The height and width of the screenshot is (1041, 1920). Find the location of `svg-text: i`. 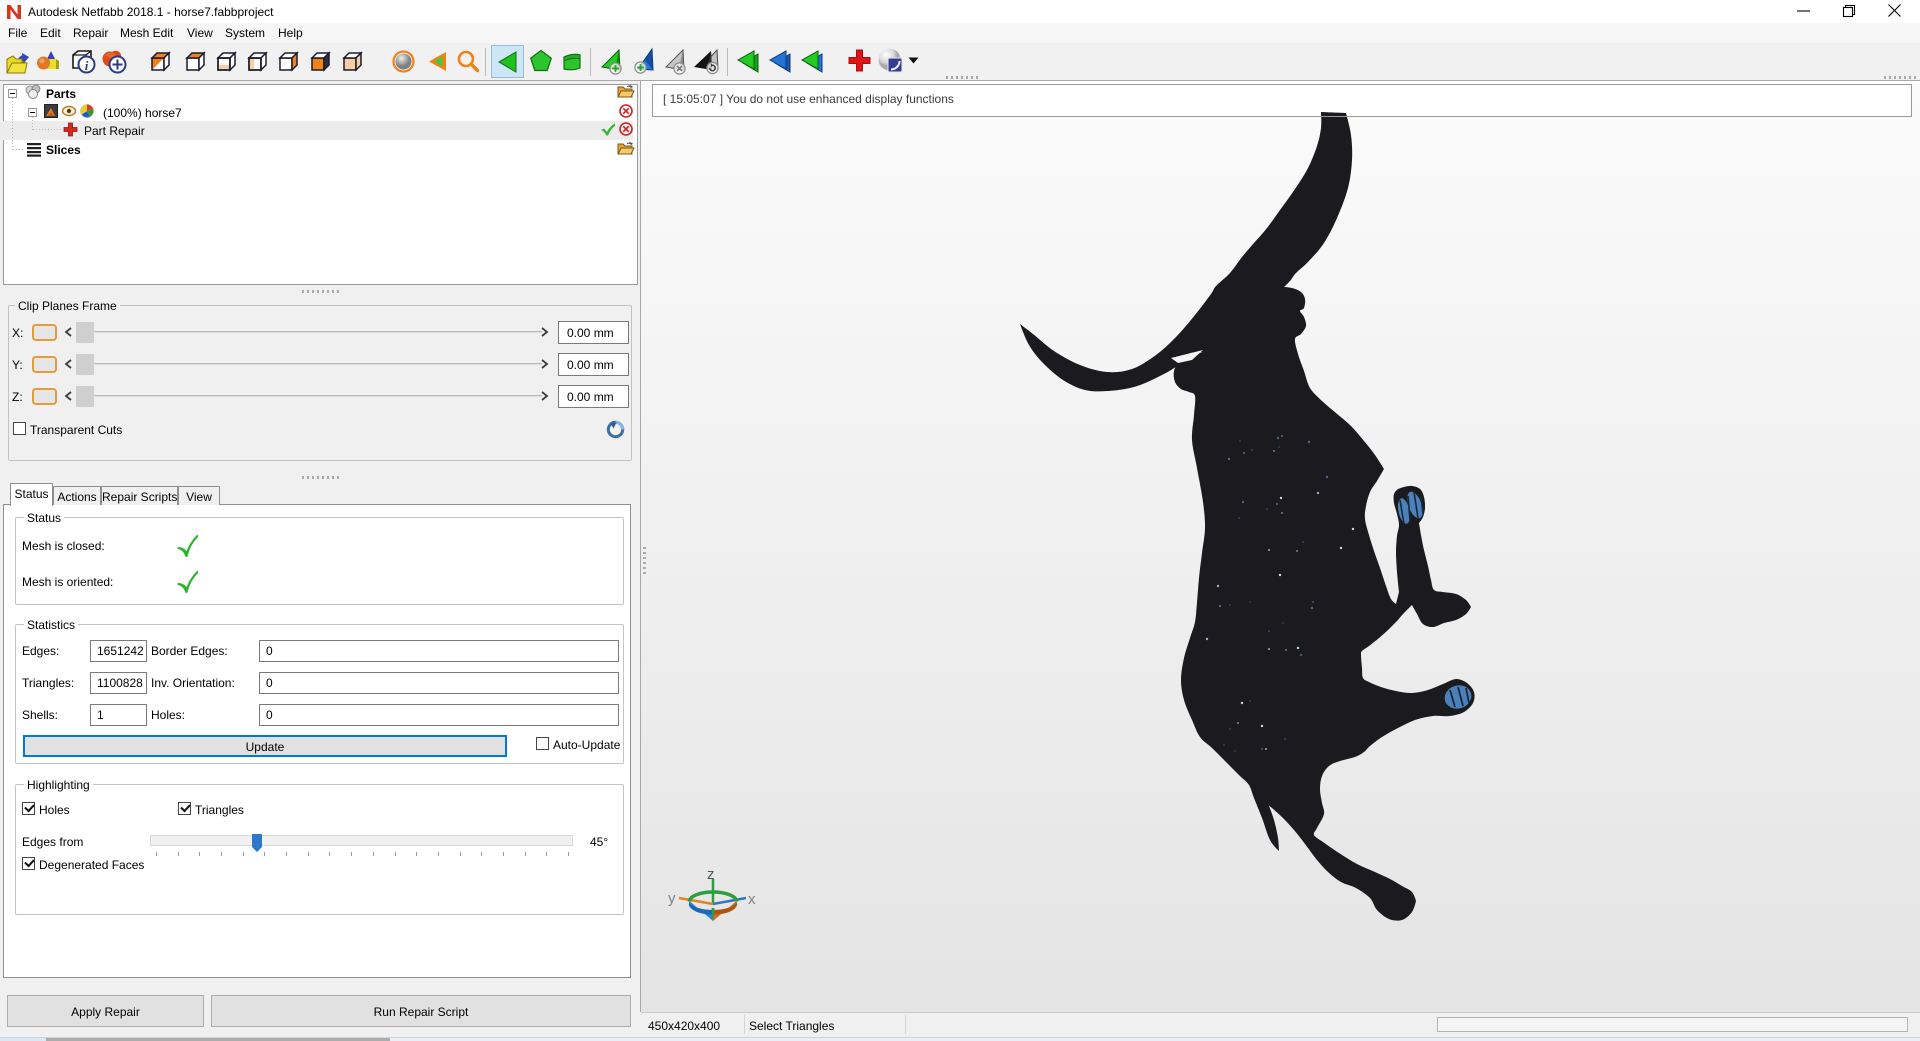

svg-text: i is located at coordinates (87, 65).